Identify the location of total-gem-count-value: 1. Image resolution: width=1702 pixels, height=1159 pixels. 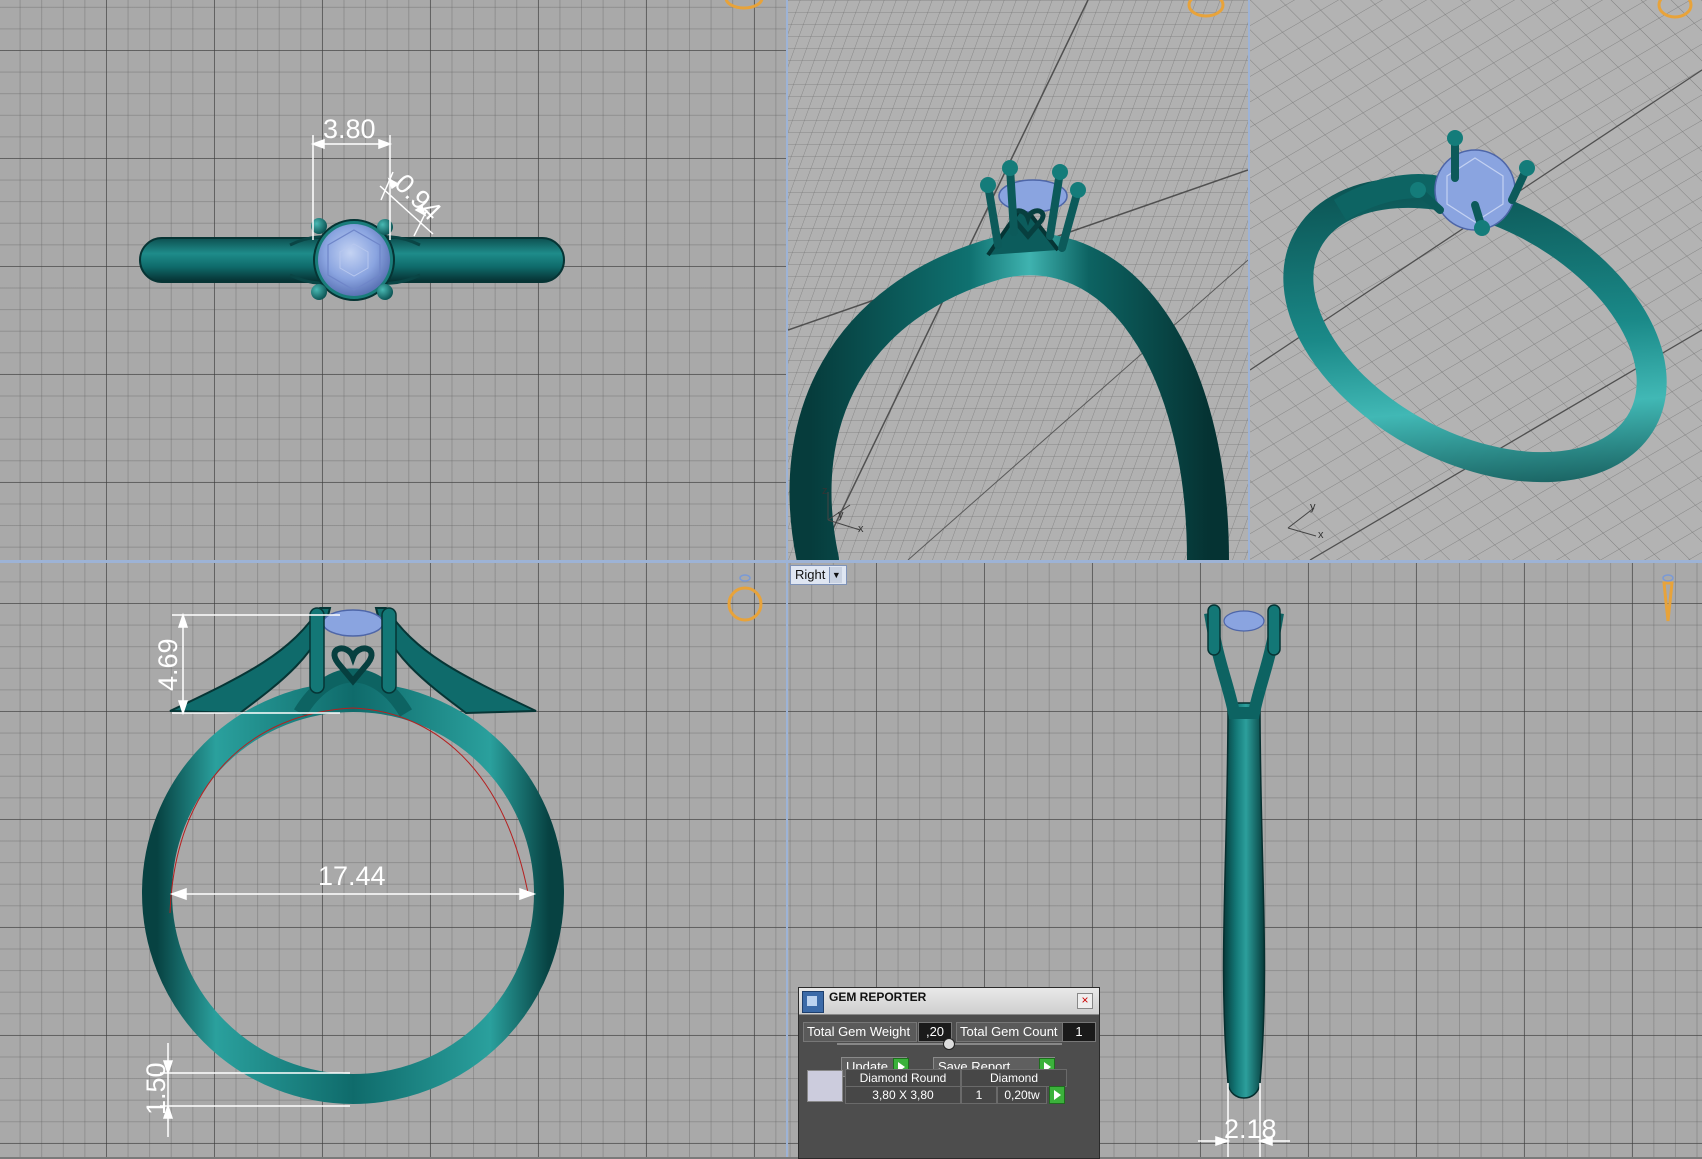
(1079, 1032).